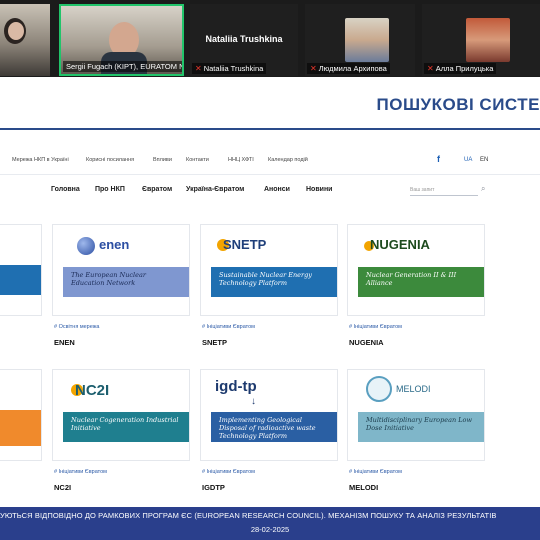  What do you see at coordinates (366, 342) in the screenshot?
I see `card-title: NUGENIA` at bounding box center [366, 342].